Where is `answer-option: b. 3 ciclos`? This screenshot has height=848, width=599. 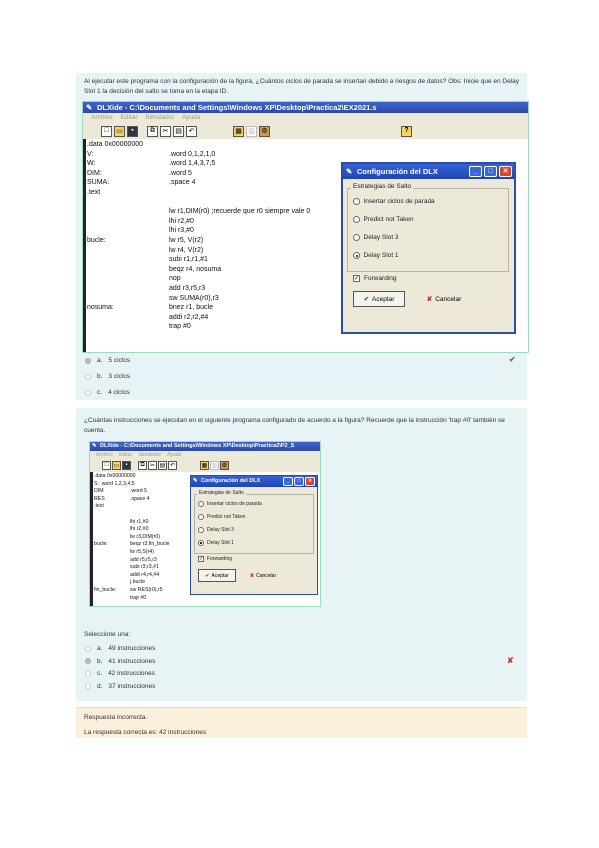
answer-option: b. 3 ciclos is located at coordinates (107, 376).